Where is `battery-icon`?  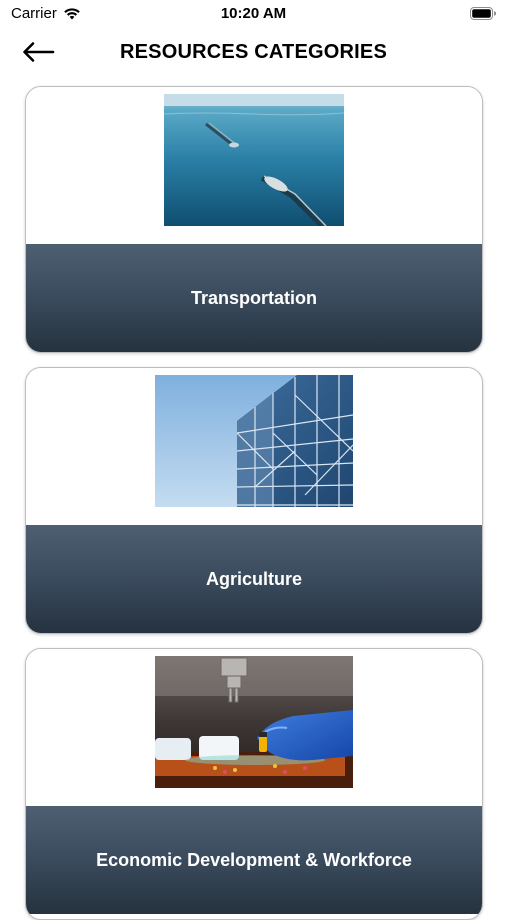 battery-icon is located at coordinates (483, 13).